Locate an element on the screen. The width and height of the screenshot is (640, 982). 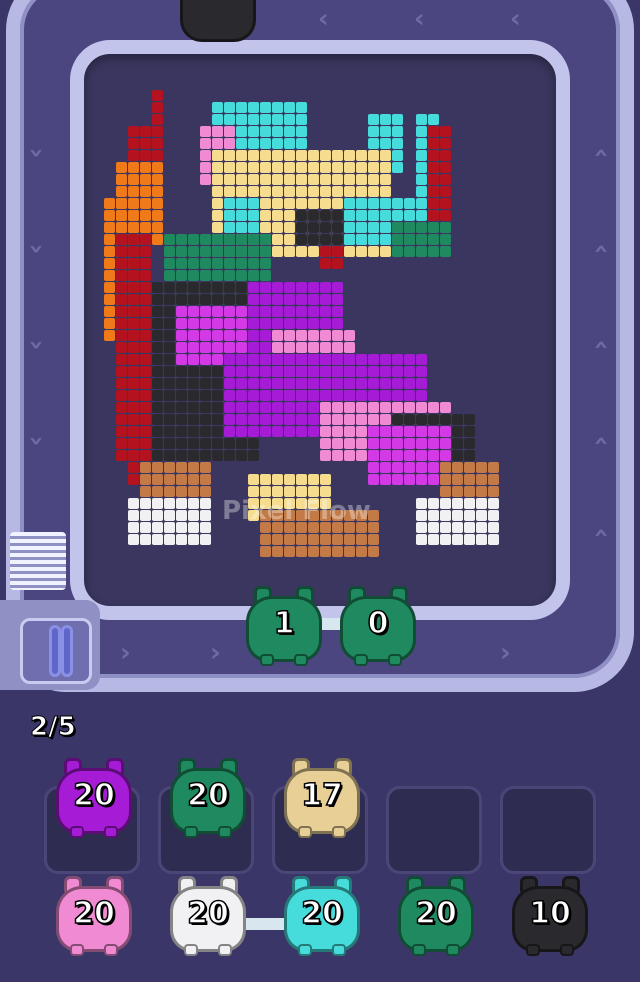
bottom-pig: 10 is located at coordinates (550, 916).